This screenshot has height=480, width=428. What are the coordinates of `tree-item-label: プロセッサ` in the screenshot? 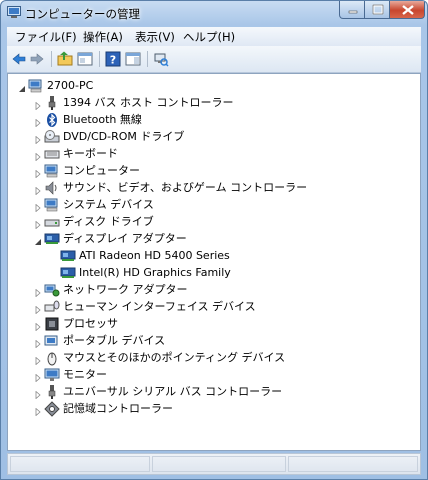 It's located at (90, 323).